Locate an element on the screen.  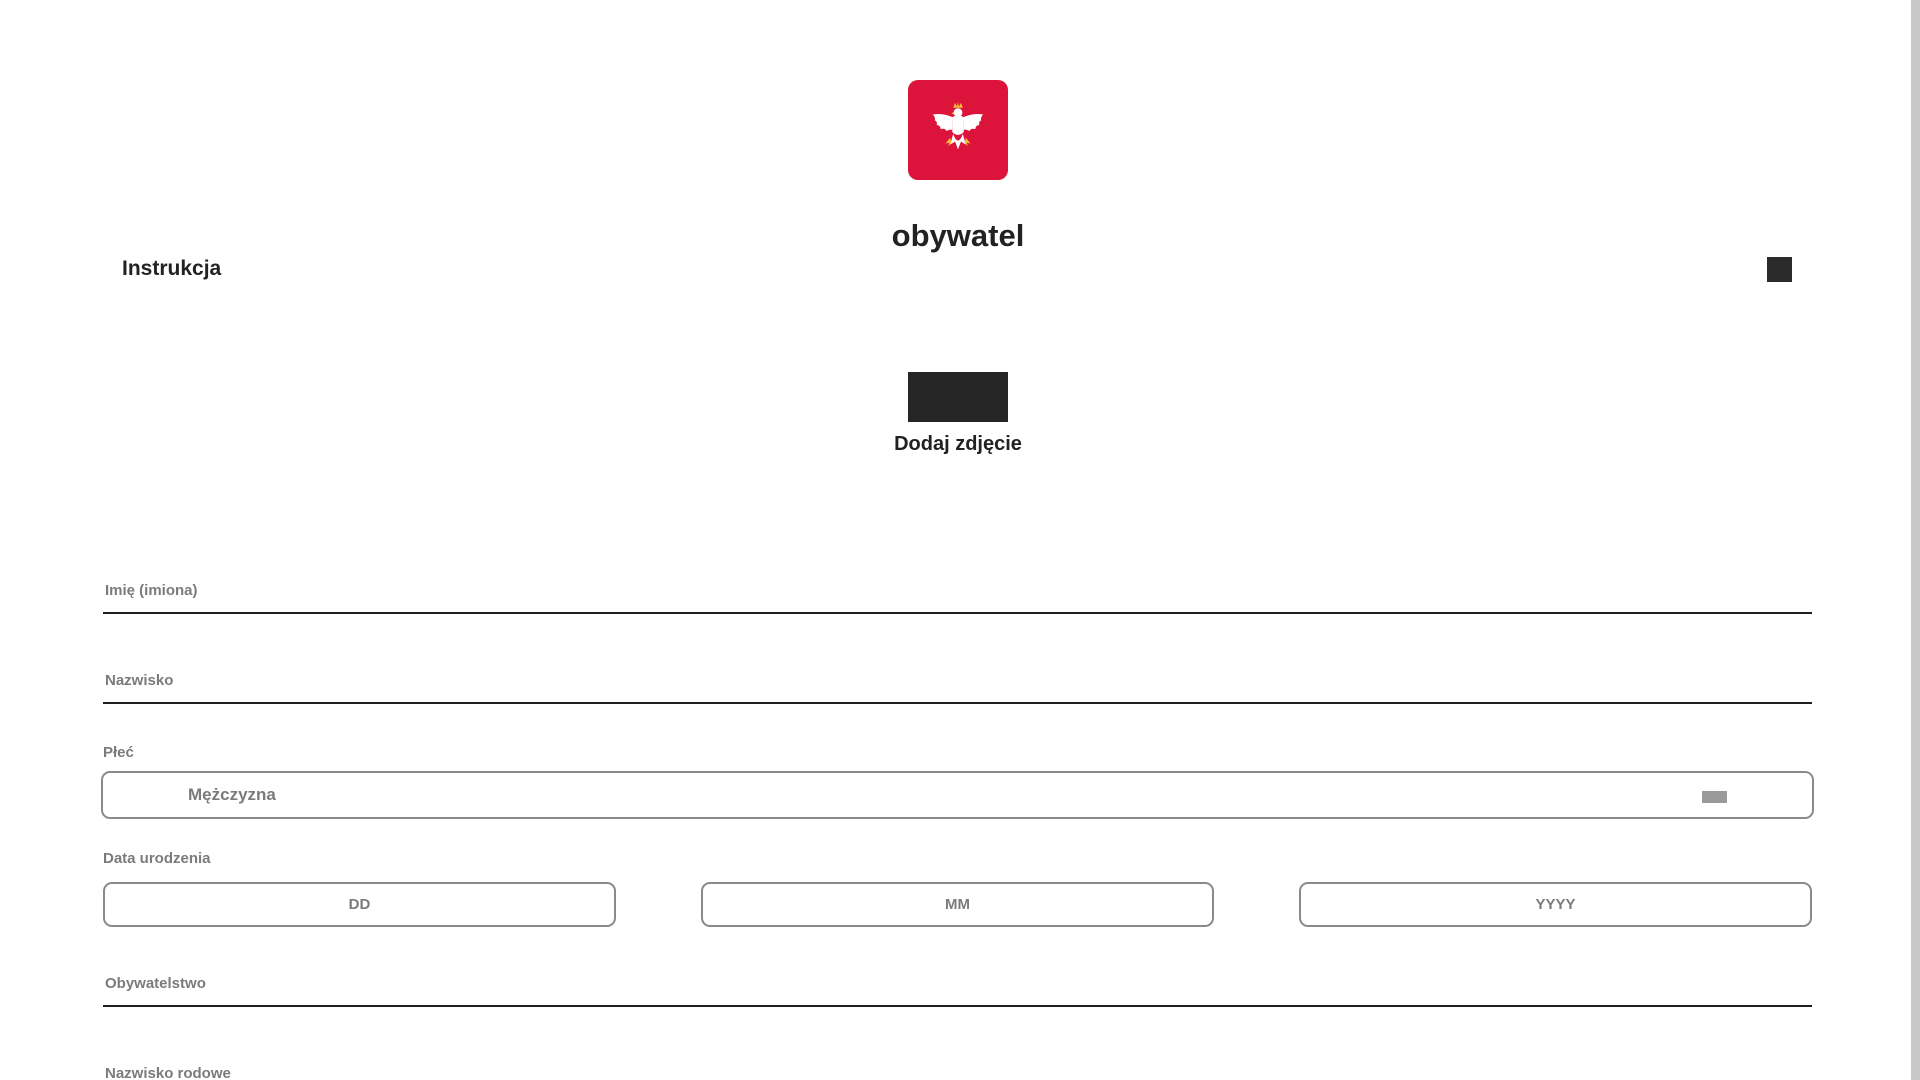
birth-year-input is located at coordinates (1555, 904).